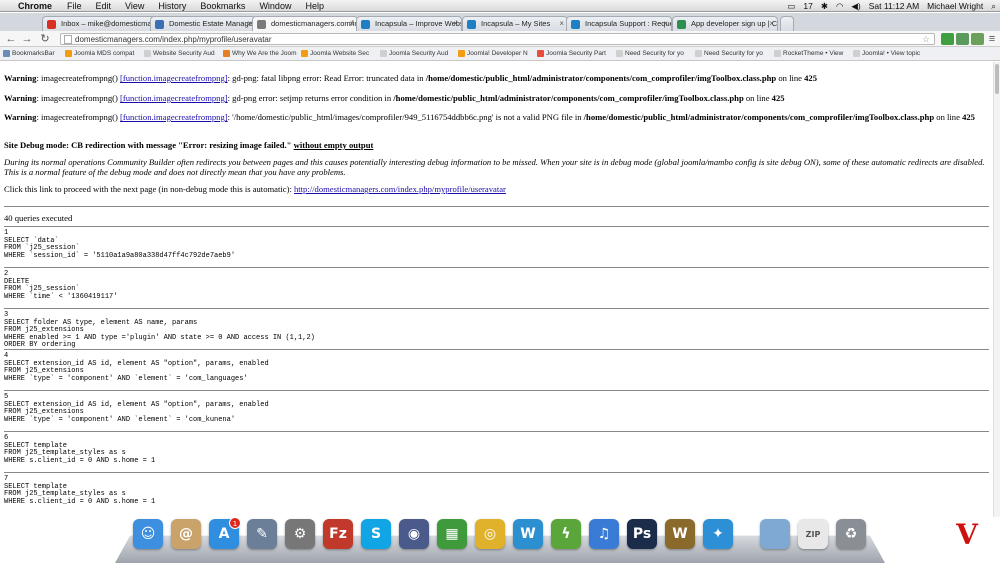  I want to click on tab-domesticmanagers: domesticmanagers.com/ind ×, so click(305, 23).